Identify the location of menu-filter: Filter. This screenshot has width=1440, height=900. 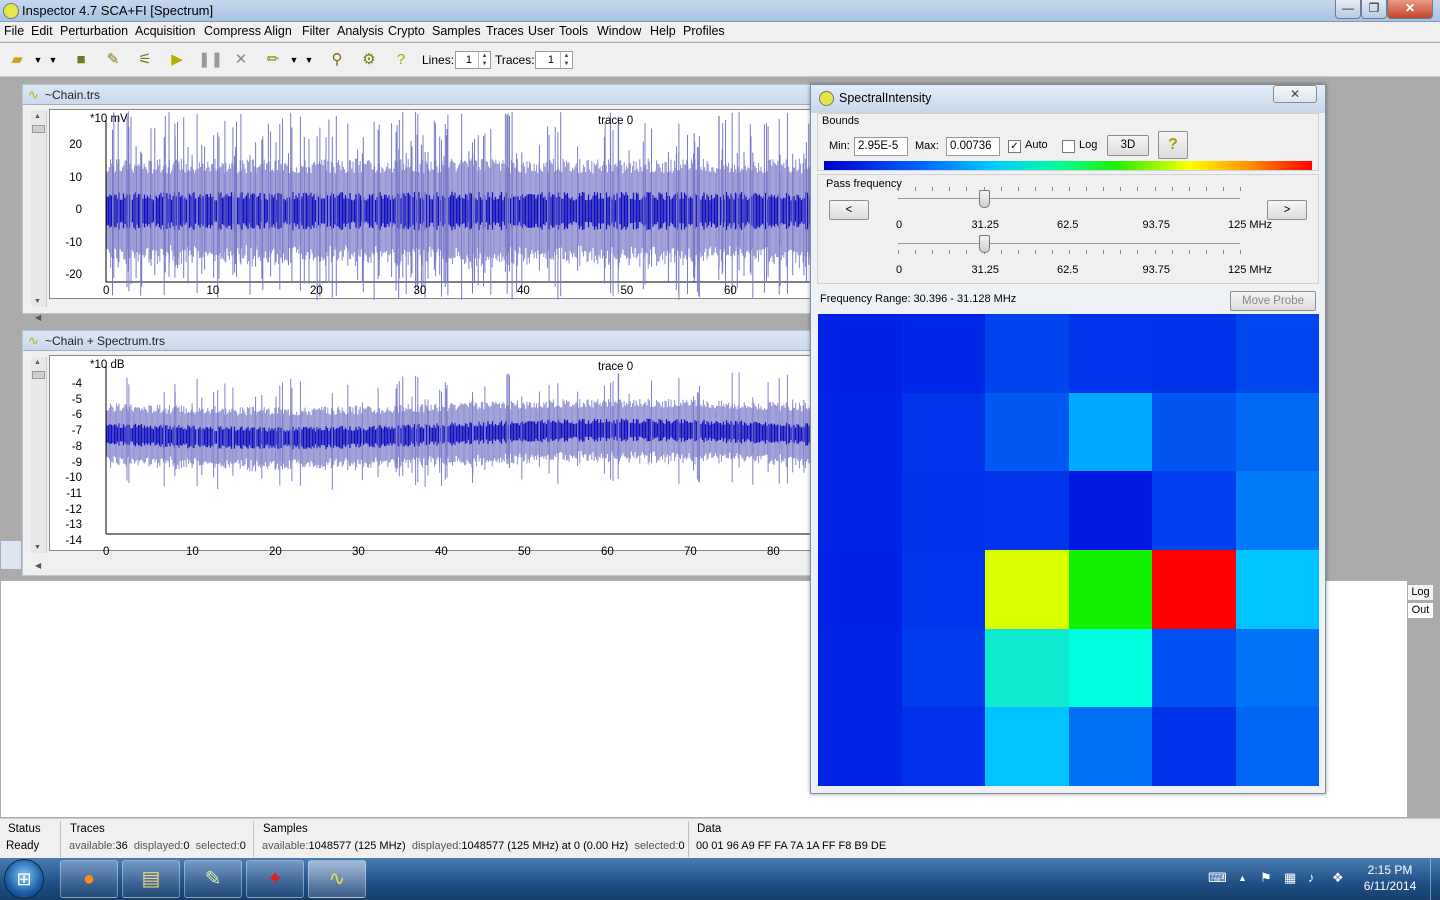
(316, 31).